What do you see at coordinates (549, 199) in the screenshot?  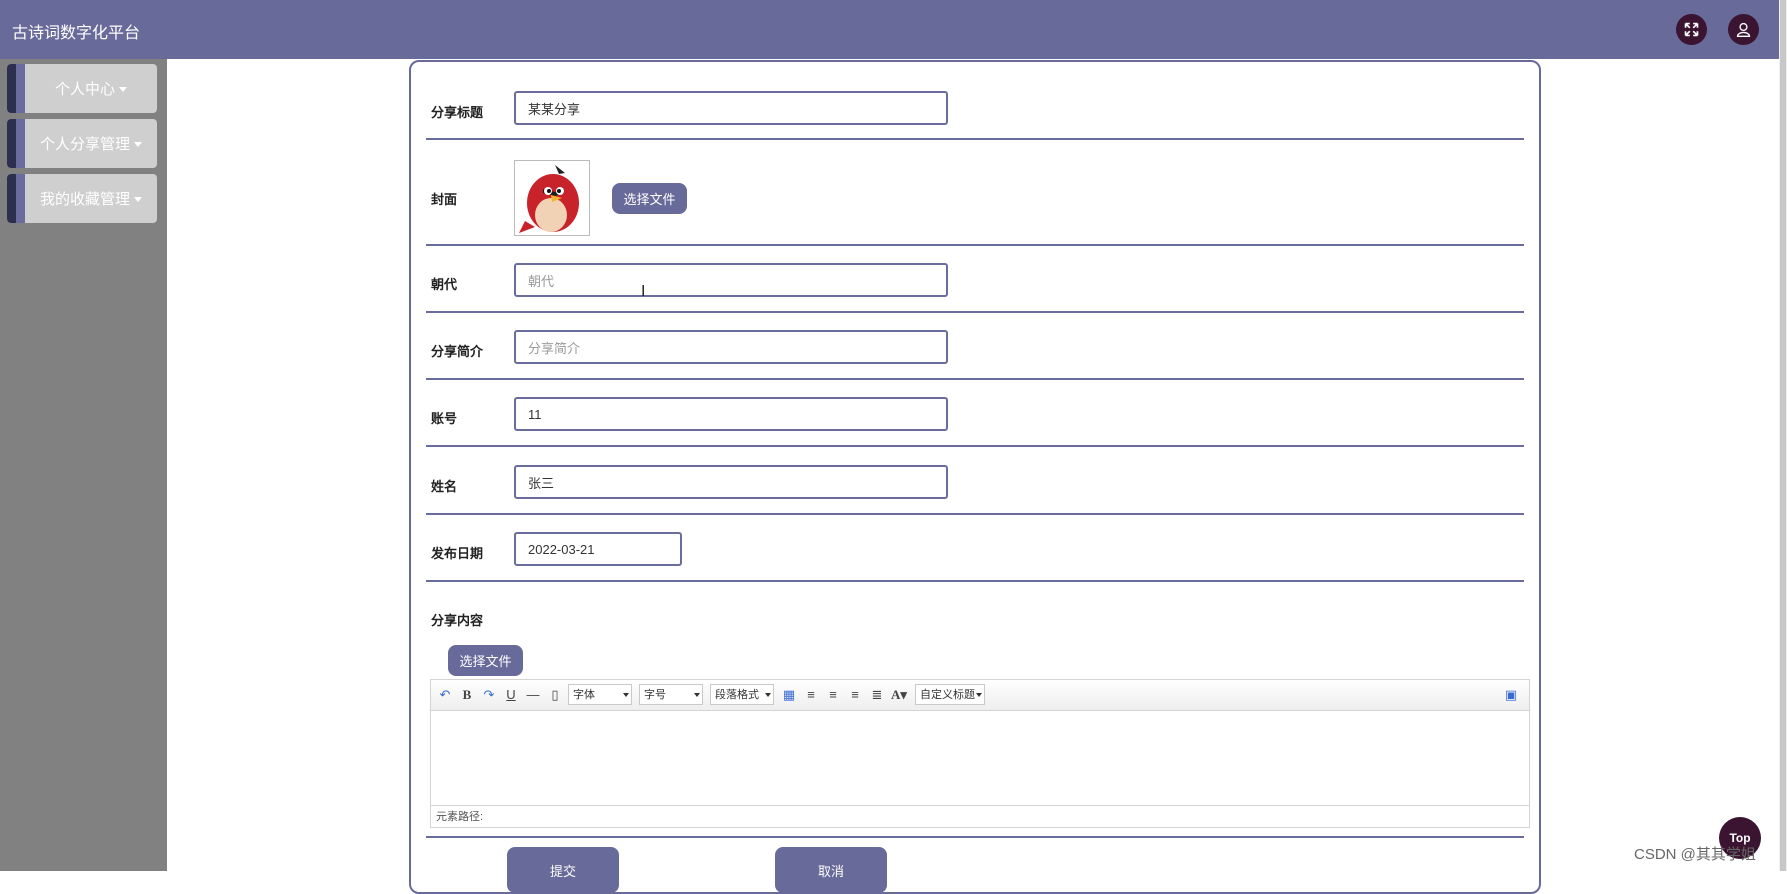 I see `red-bird-image` at bounding box center [549, 199].